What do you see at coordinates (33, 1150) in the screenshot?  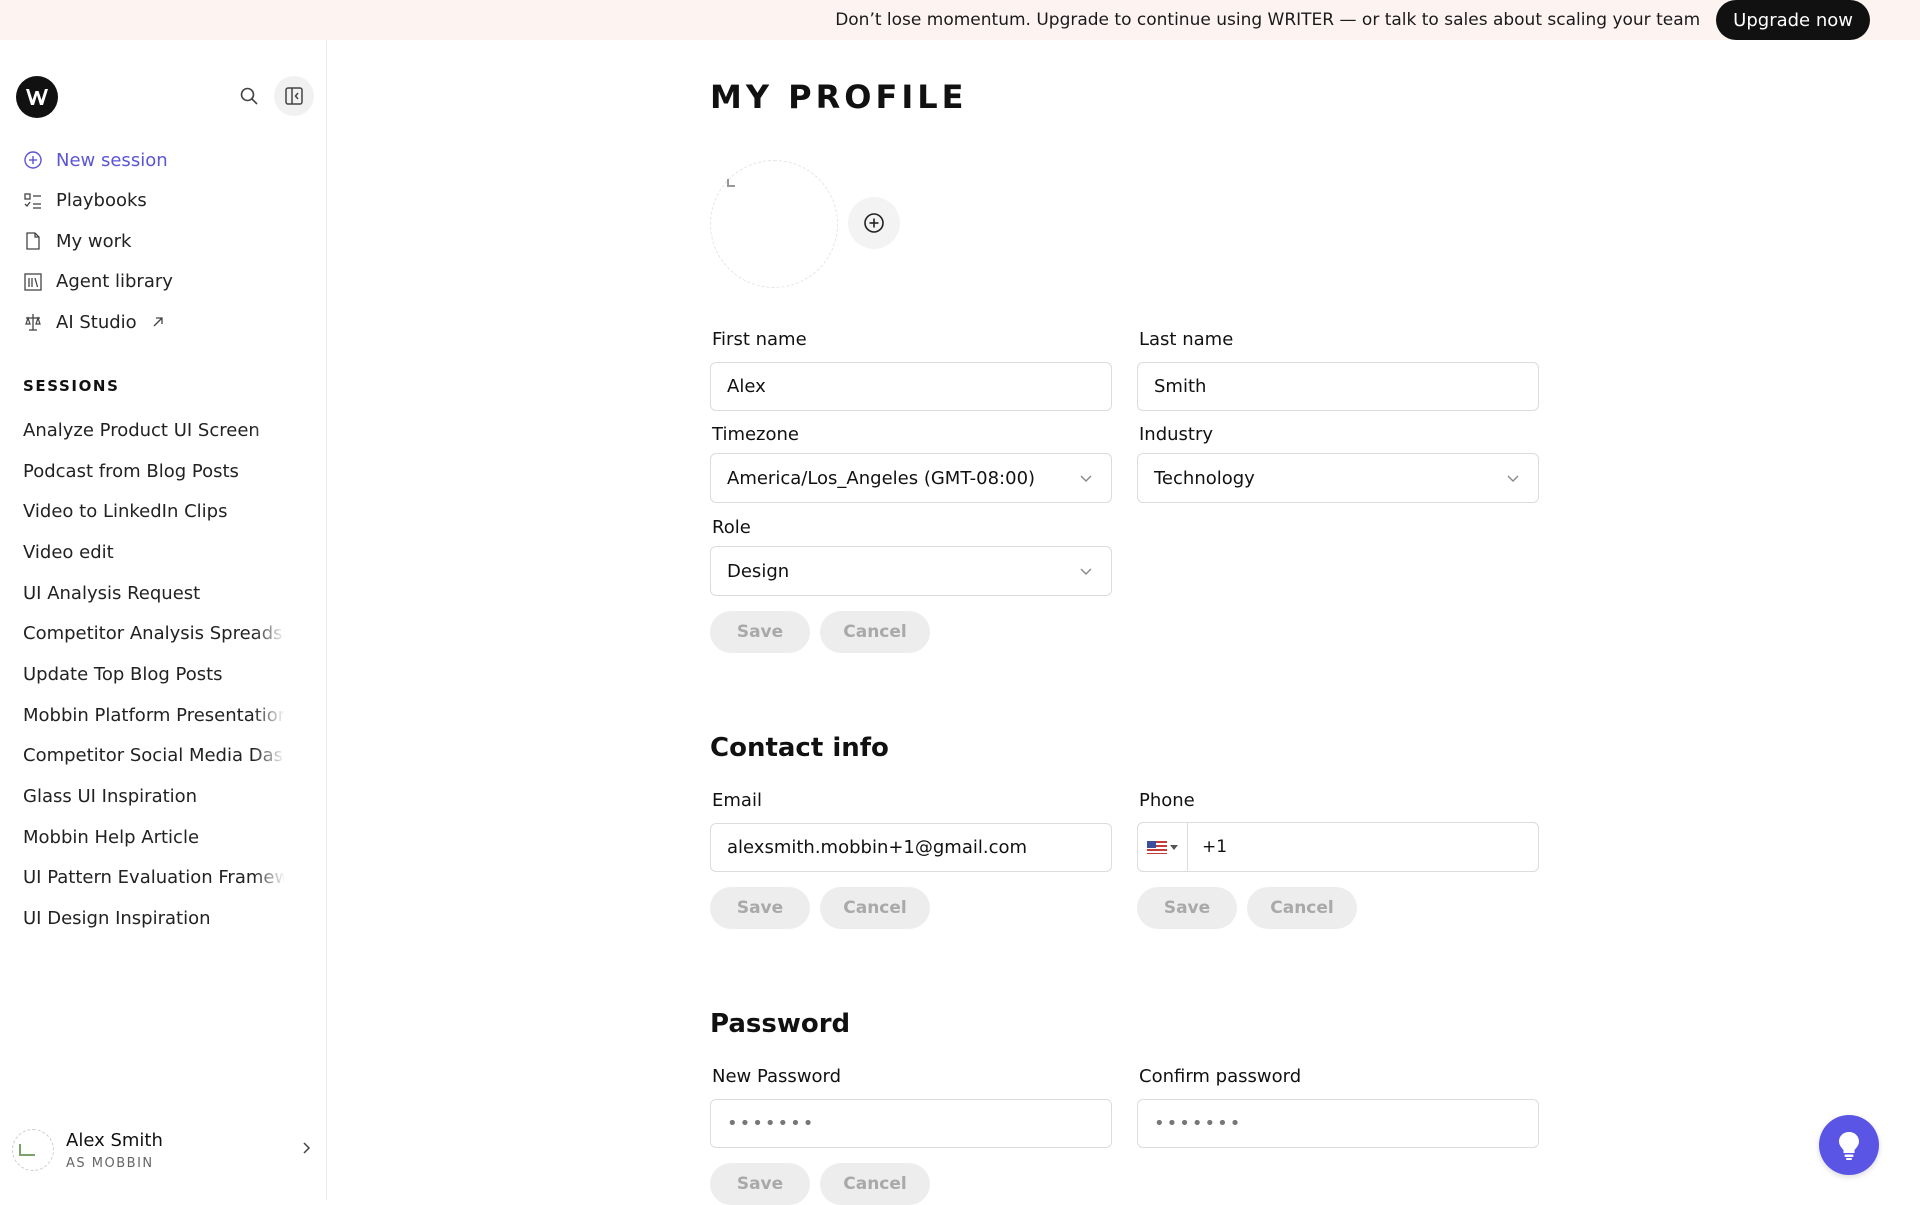 I see `avatar` at bounding box center [33, 1150].